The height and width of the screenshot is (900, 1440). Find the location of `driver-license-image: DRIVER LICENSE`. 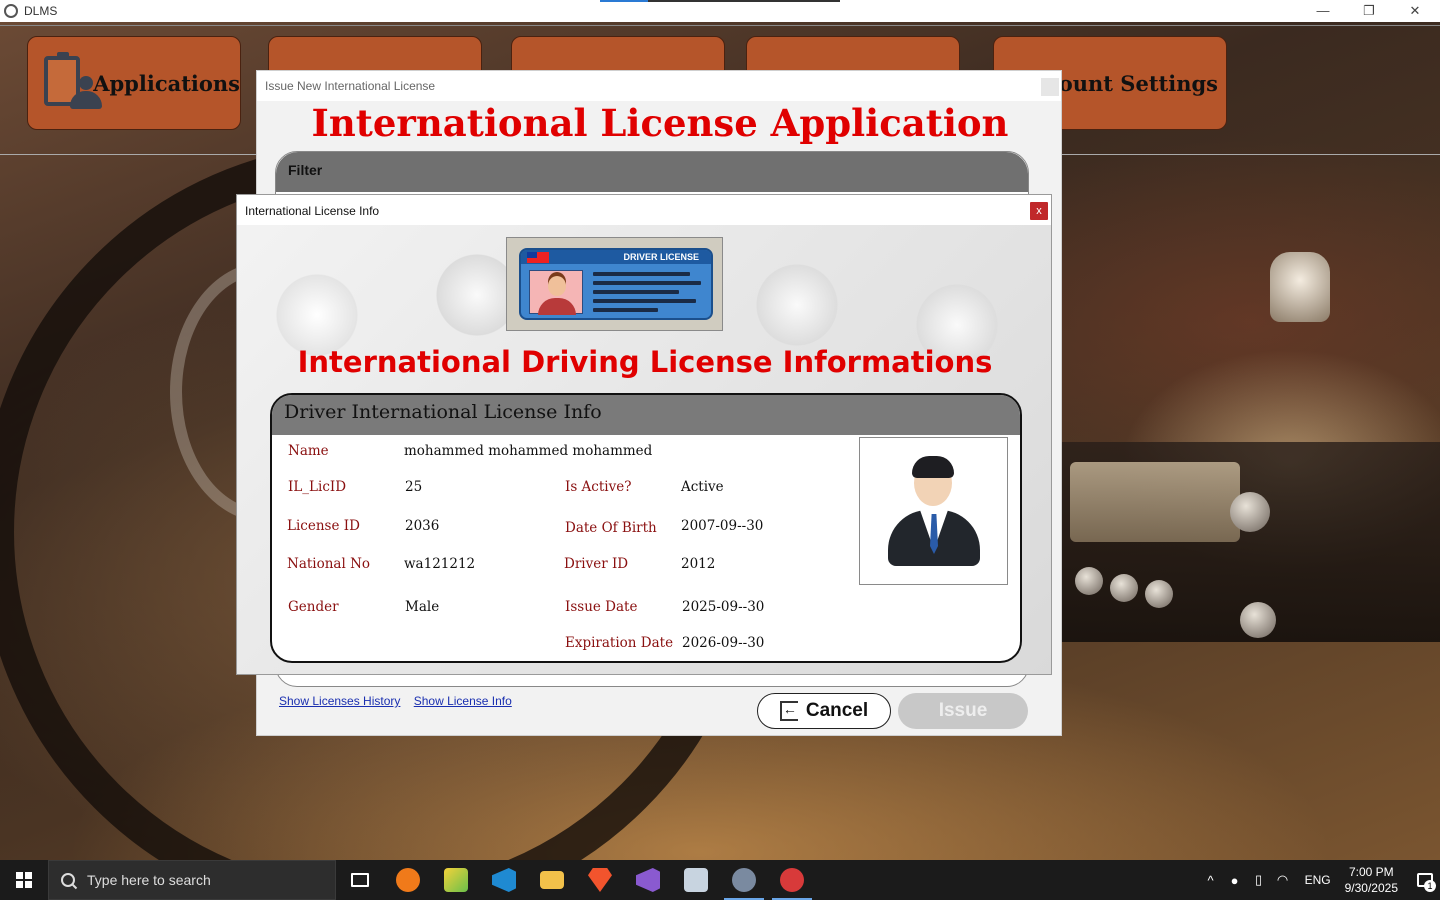

driver-license-image: DRIVER LICENSE is located at coordinates (614, 284).